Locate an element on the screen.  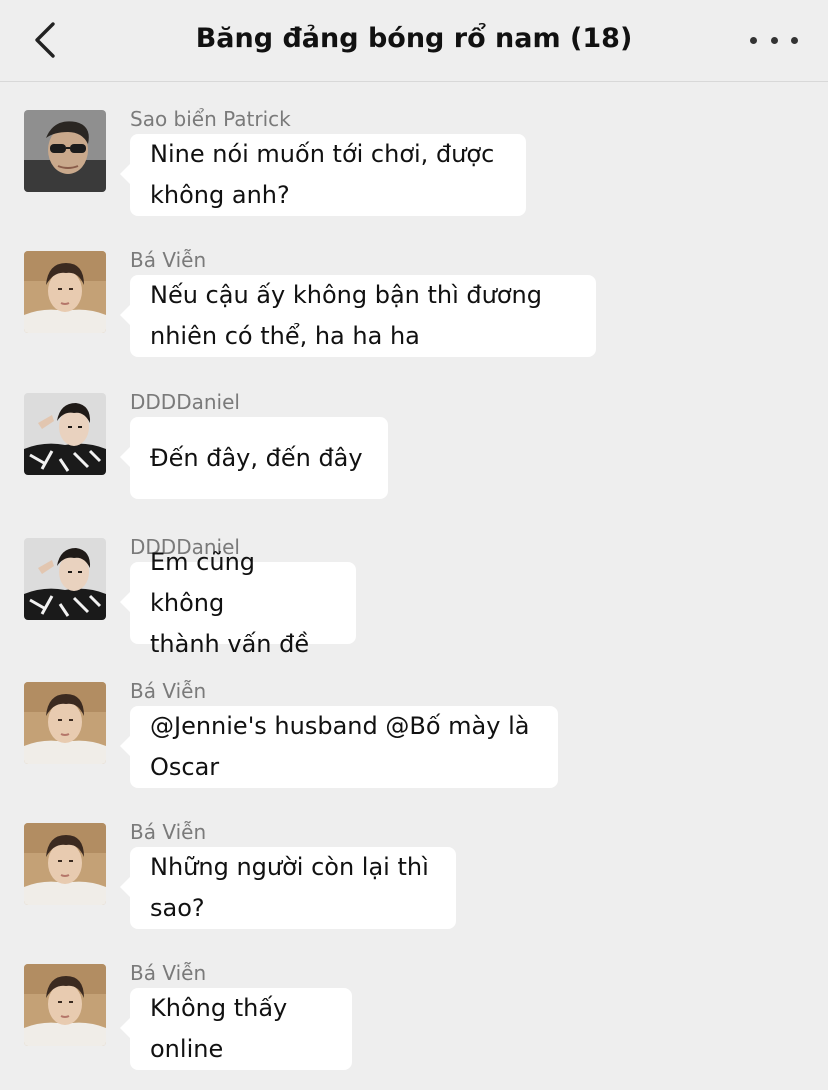
chat-title: Băng đảng bóng rổ nam (18) is located at coordinates (414, 38).